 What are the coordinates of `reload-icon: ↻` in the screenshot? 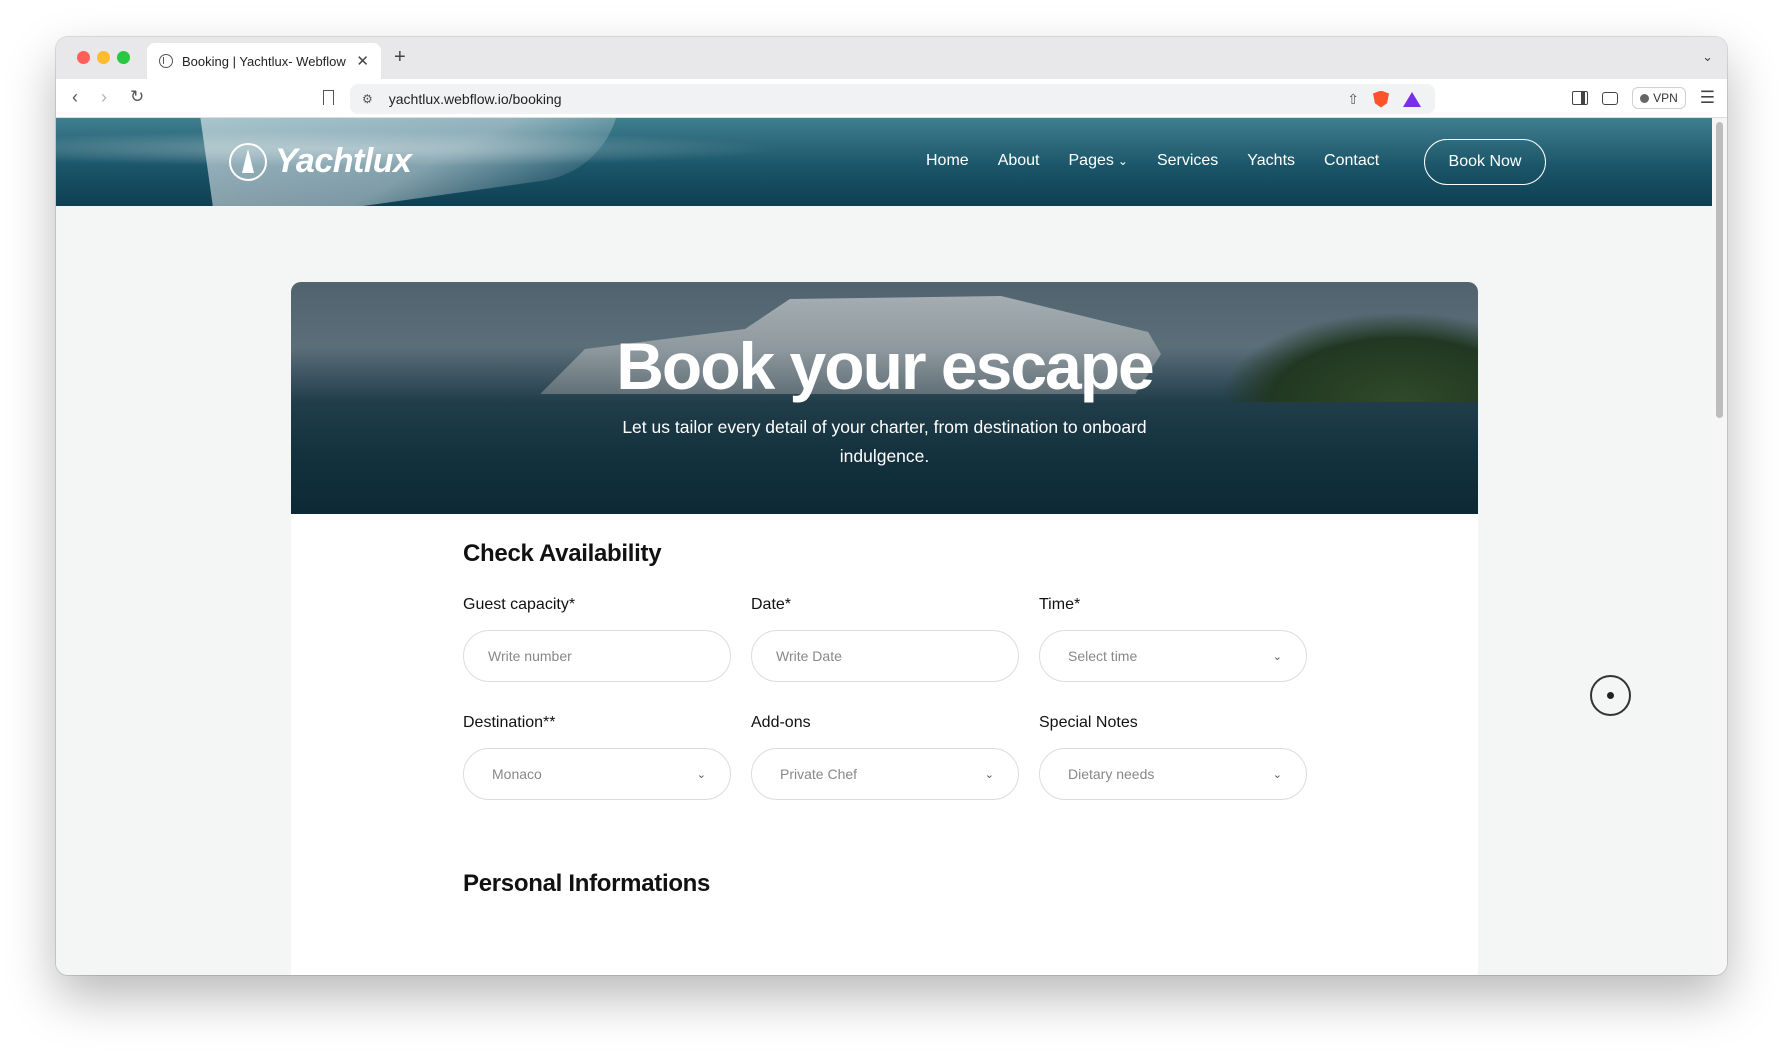 It's located at (137, 97).